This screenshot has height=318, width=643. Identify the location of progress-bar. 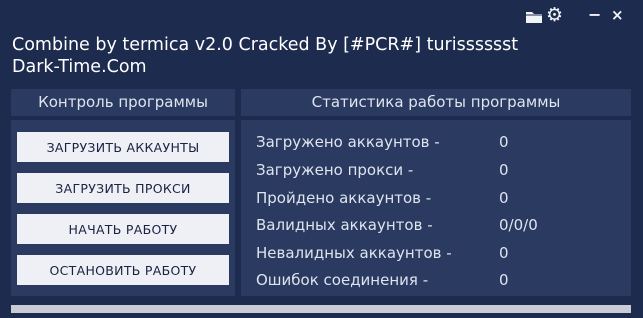
(321, 309).